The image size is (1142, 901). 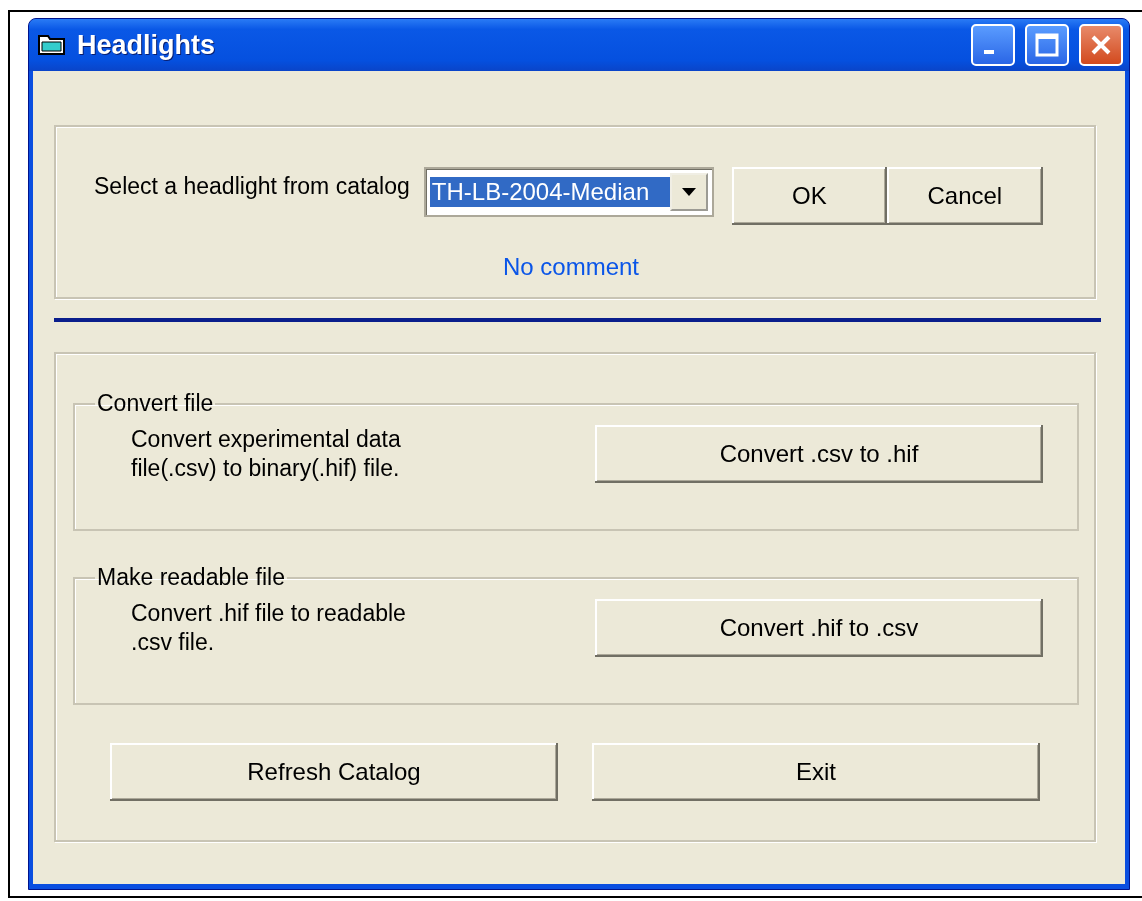 I want to click on window-title: Headlights, so click(x=147, y=45).